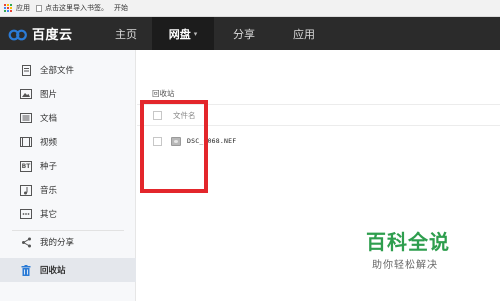  I want to click on sidebar-item-label: 图片, so click(49, 95).